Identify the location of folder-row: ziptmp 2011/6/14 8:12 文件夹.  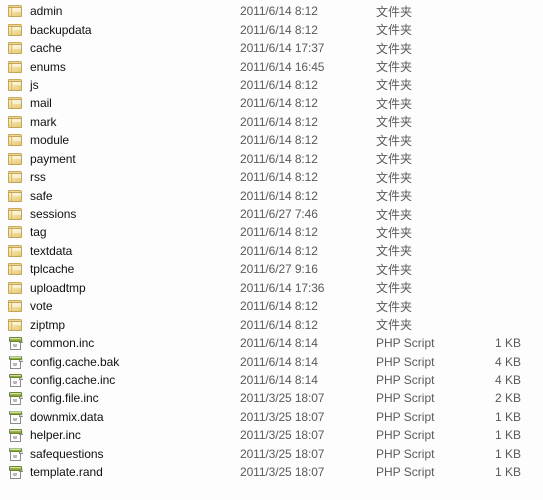
(271, 324).